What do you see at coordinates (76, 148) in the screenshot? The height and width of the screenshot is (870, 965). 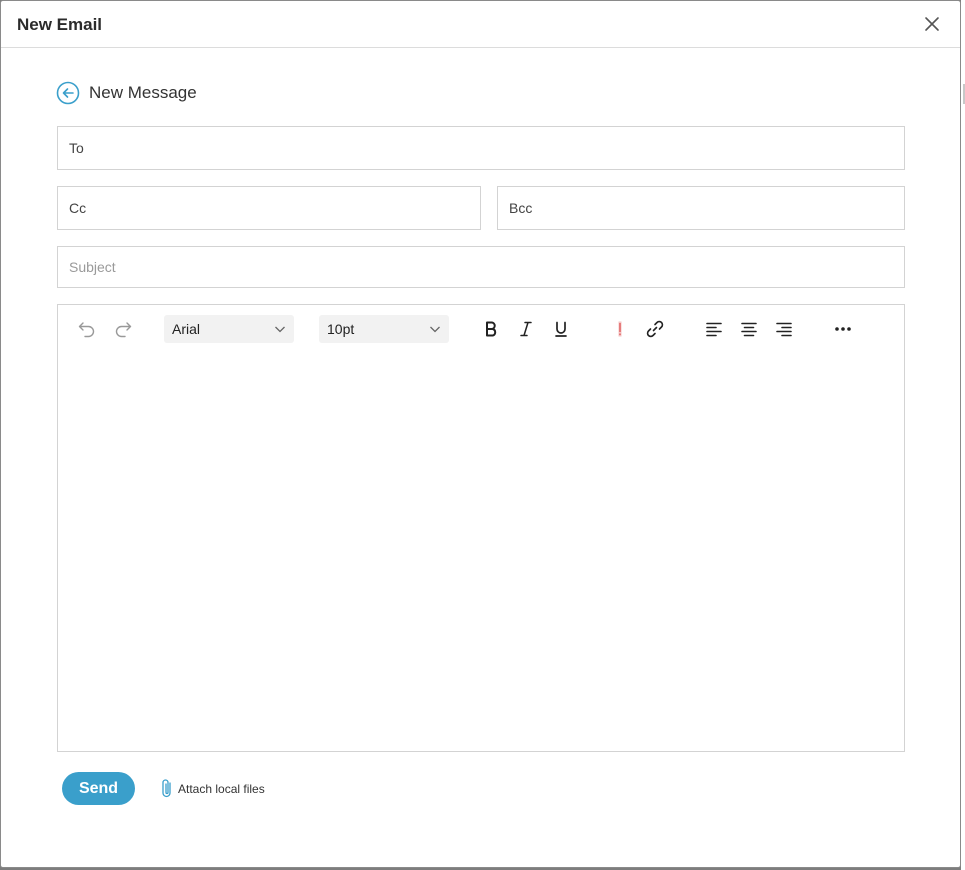 I see `to-label: To` at bounding box center [76, 148].